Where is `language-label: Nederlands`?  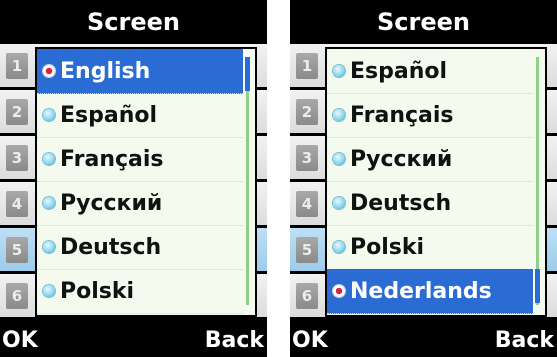 language-label: Nederlands is located at coordinates (421, 291).